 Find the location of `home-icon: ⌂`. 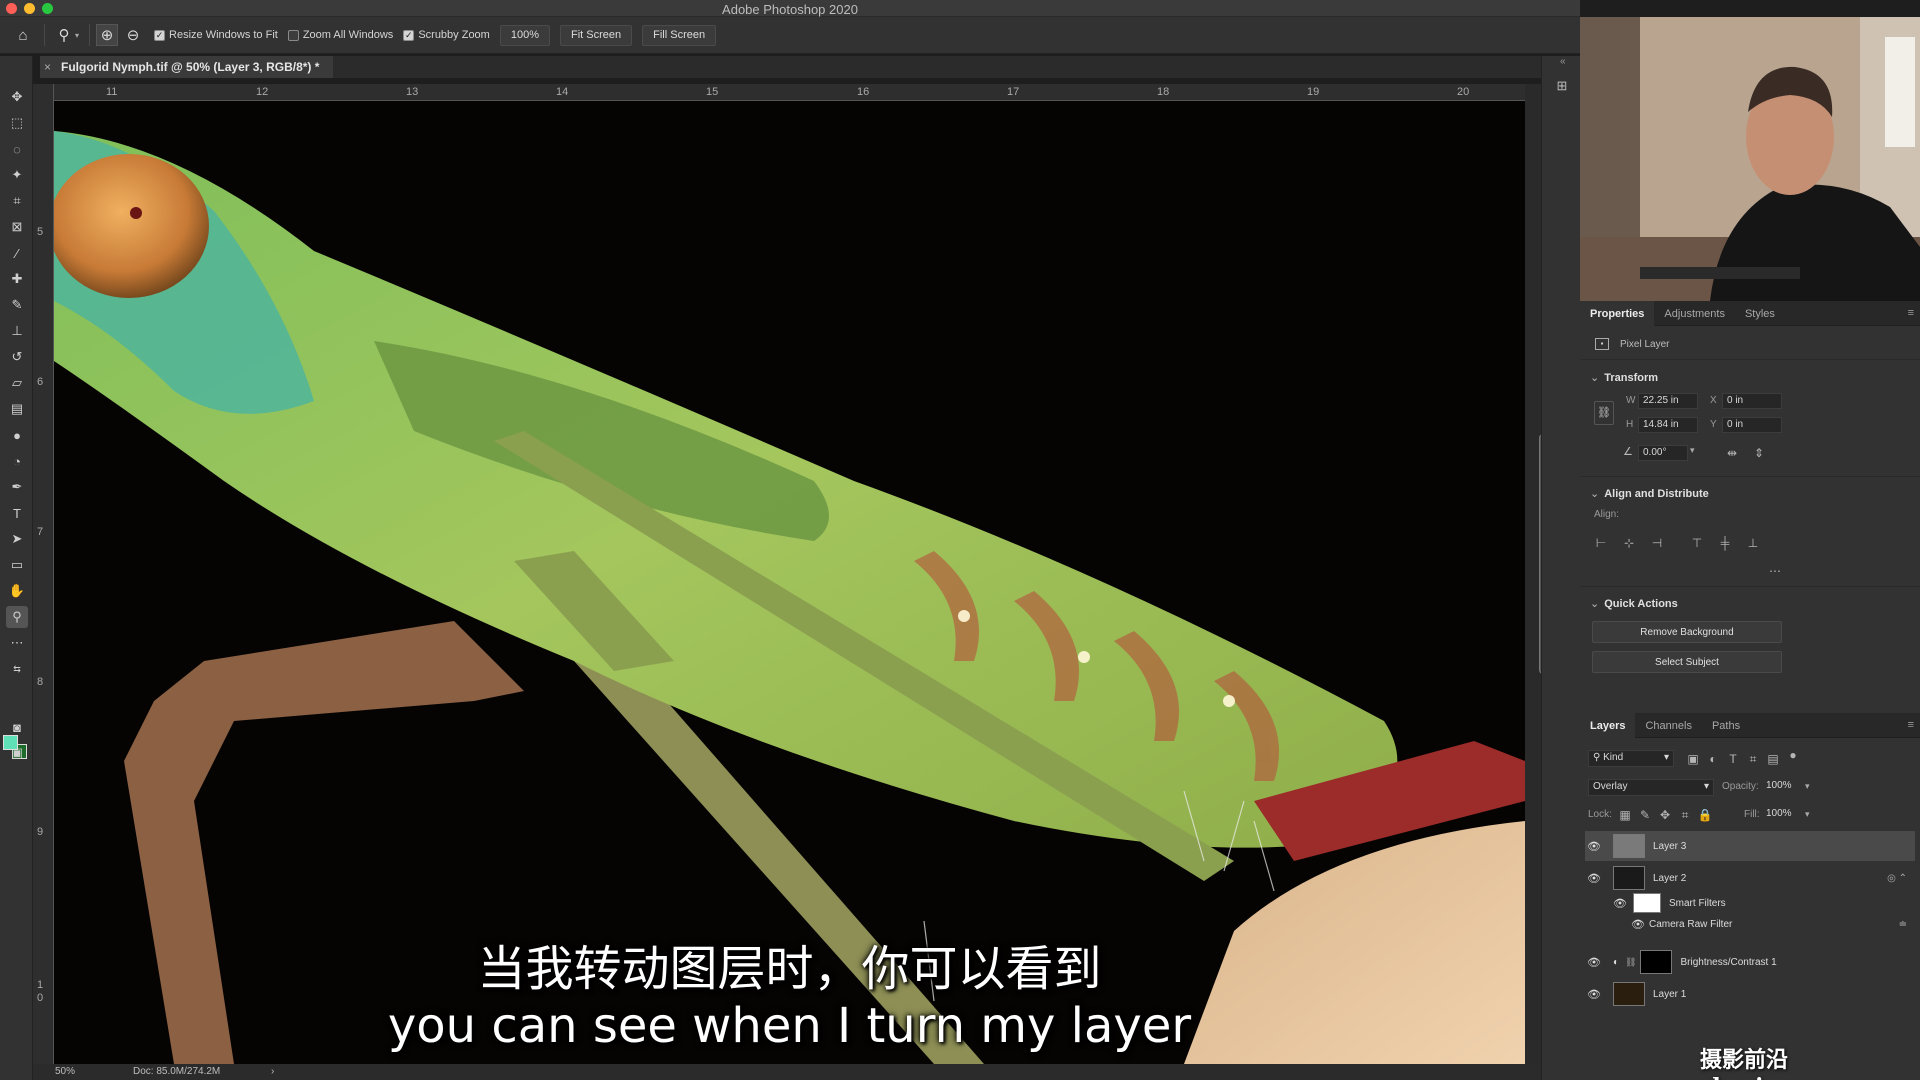

home-icon: ⌂ is located at coordinates (23, 35).